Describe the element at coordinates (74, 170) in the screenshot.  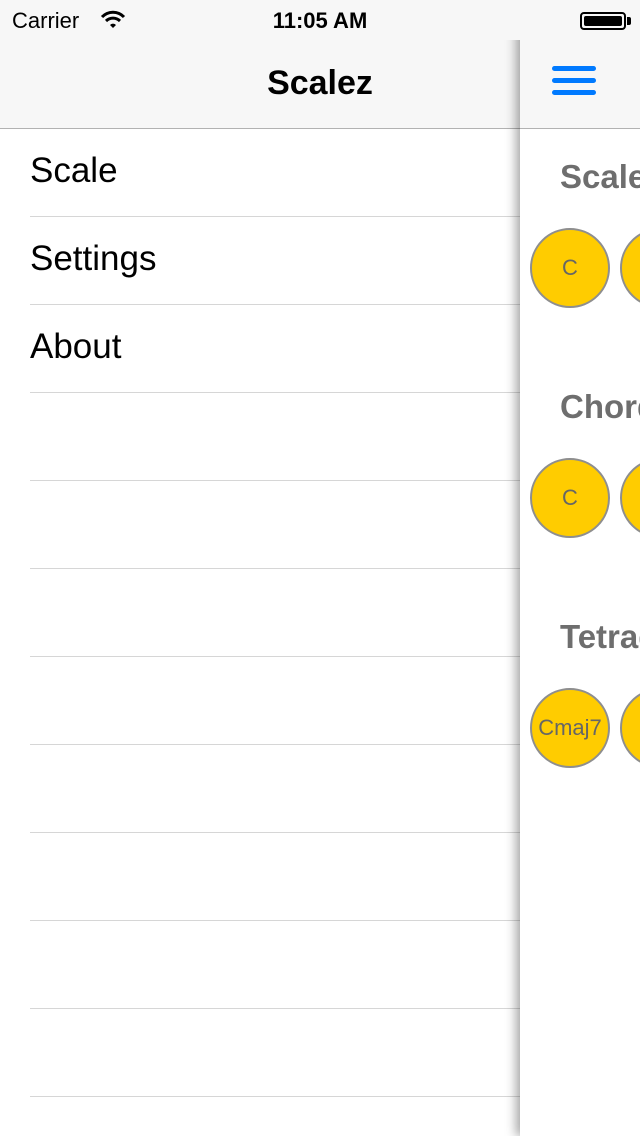
I see `menu-item-label: Scale` at that location.